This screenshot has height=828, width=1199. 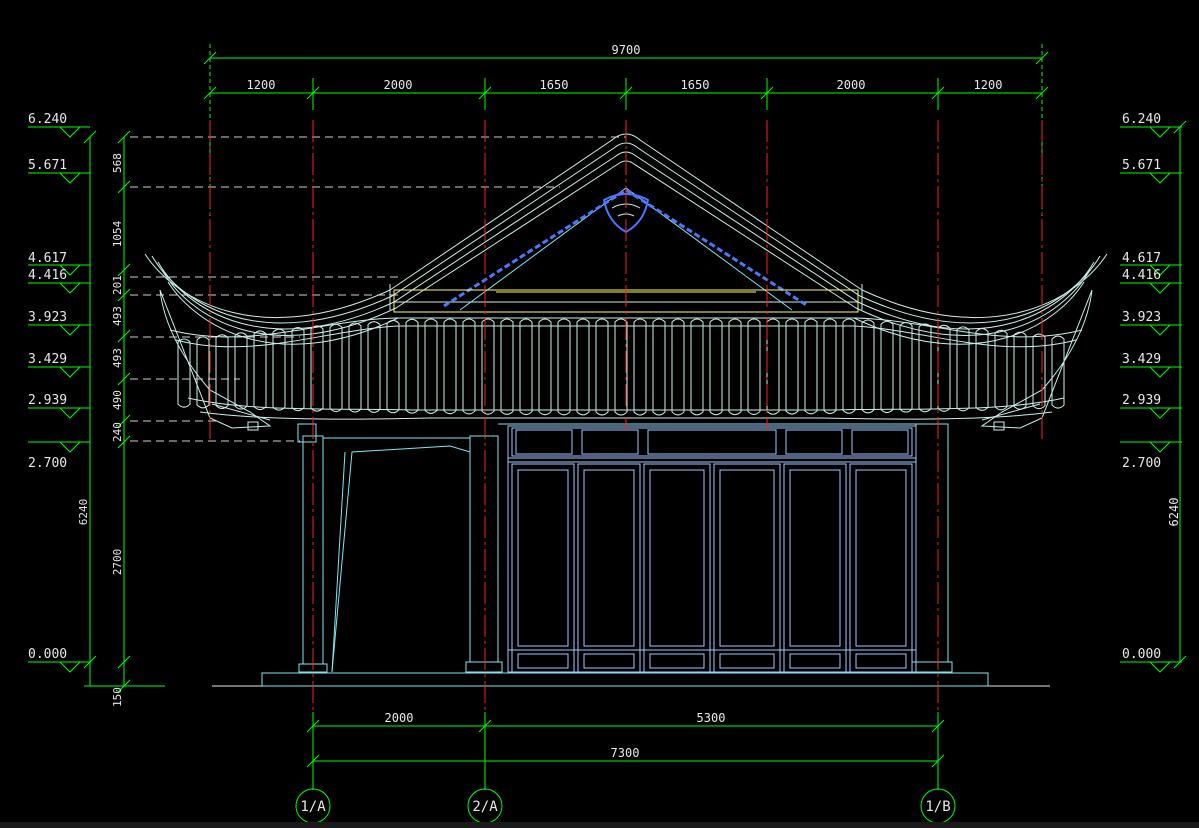 I want to click on vertical-dimension-label: 150, so click(x=117, y=697).